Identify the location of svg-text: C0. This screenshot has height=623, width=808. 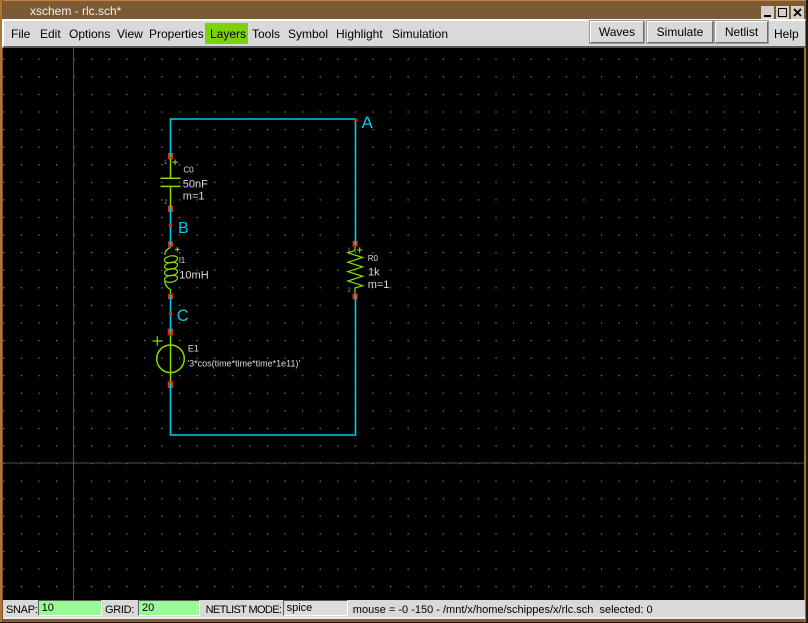
(188, 170).